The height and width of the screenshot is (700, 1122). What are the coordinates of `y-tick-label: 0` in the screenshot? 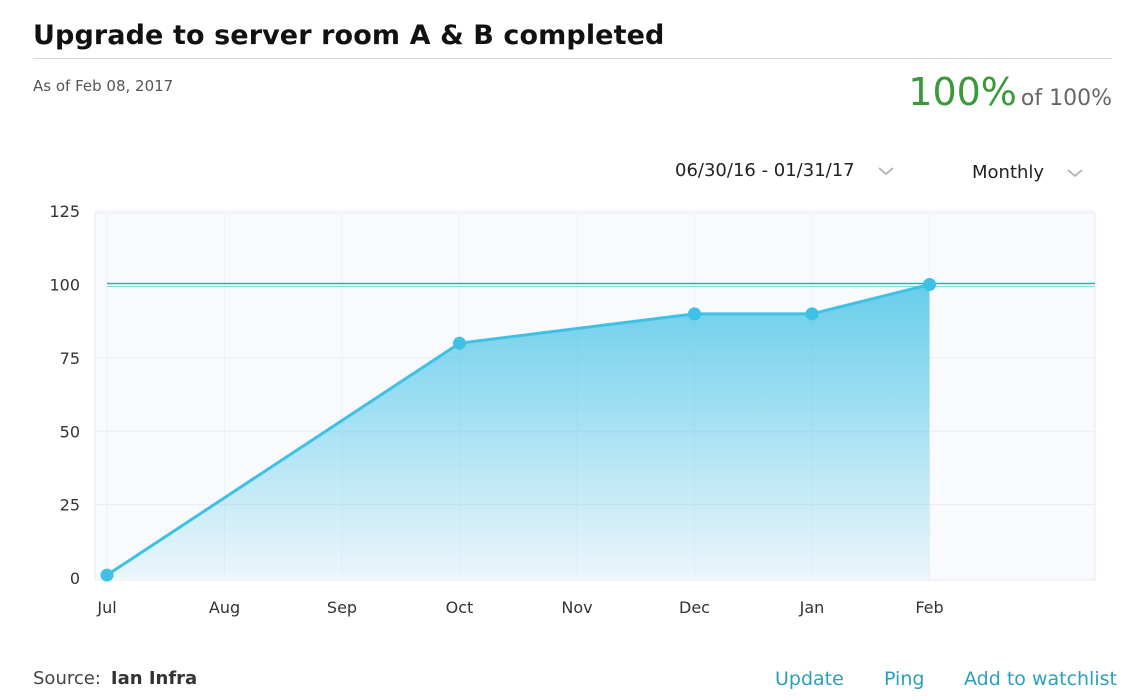 It's located at (75, 578).